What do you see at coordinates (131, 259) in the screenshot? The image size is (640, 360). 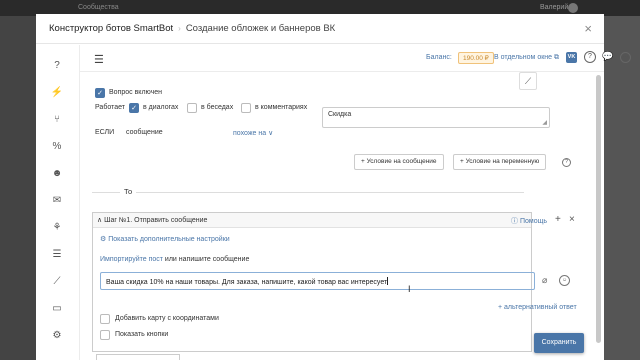 I see `import-post-link: Импортируйте пост` at bounding box center [131, 259].